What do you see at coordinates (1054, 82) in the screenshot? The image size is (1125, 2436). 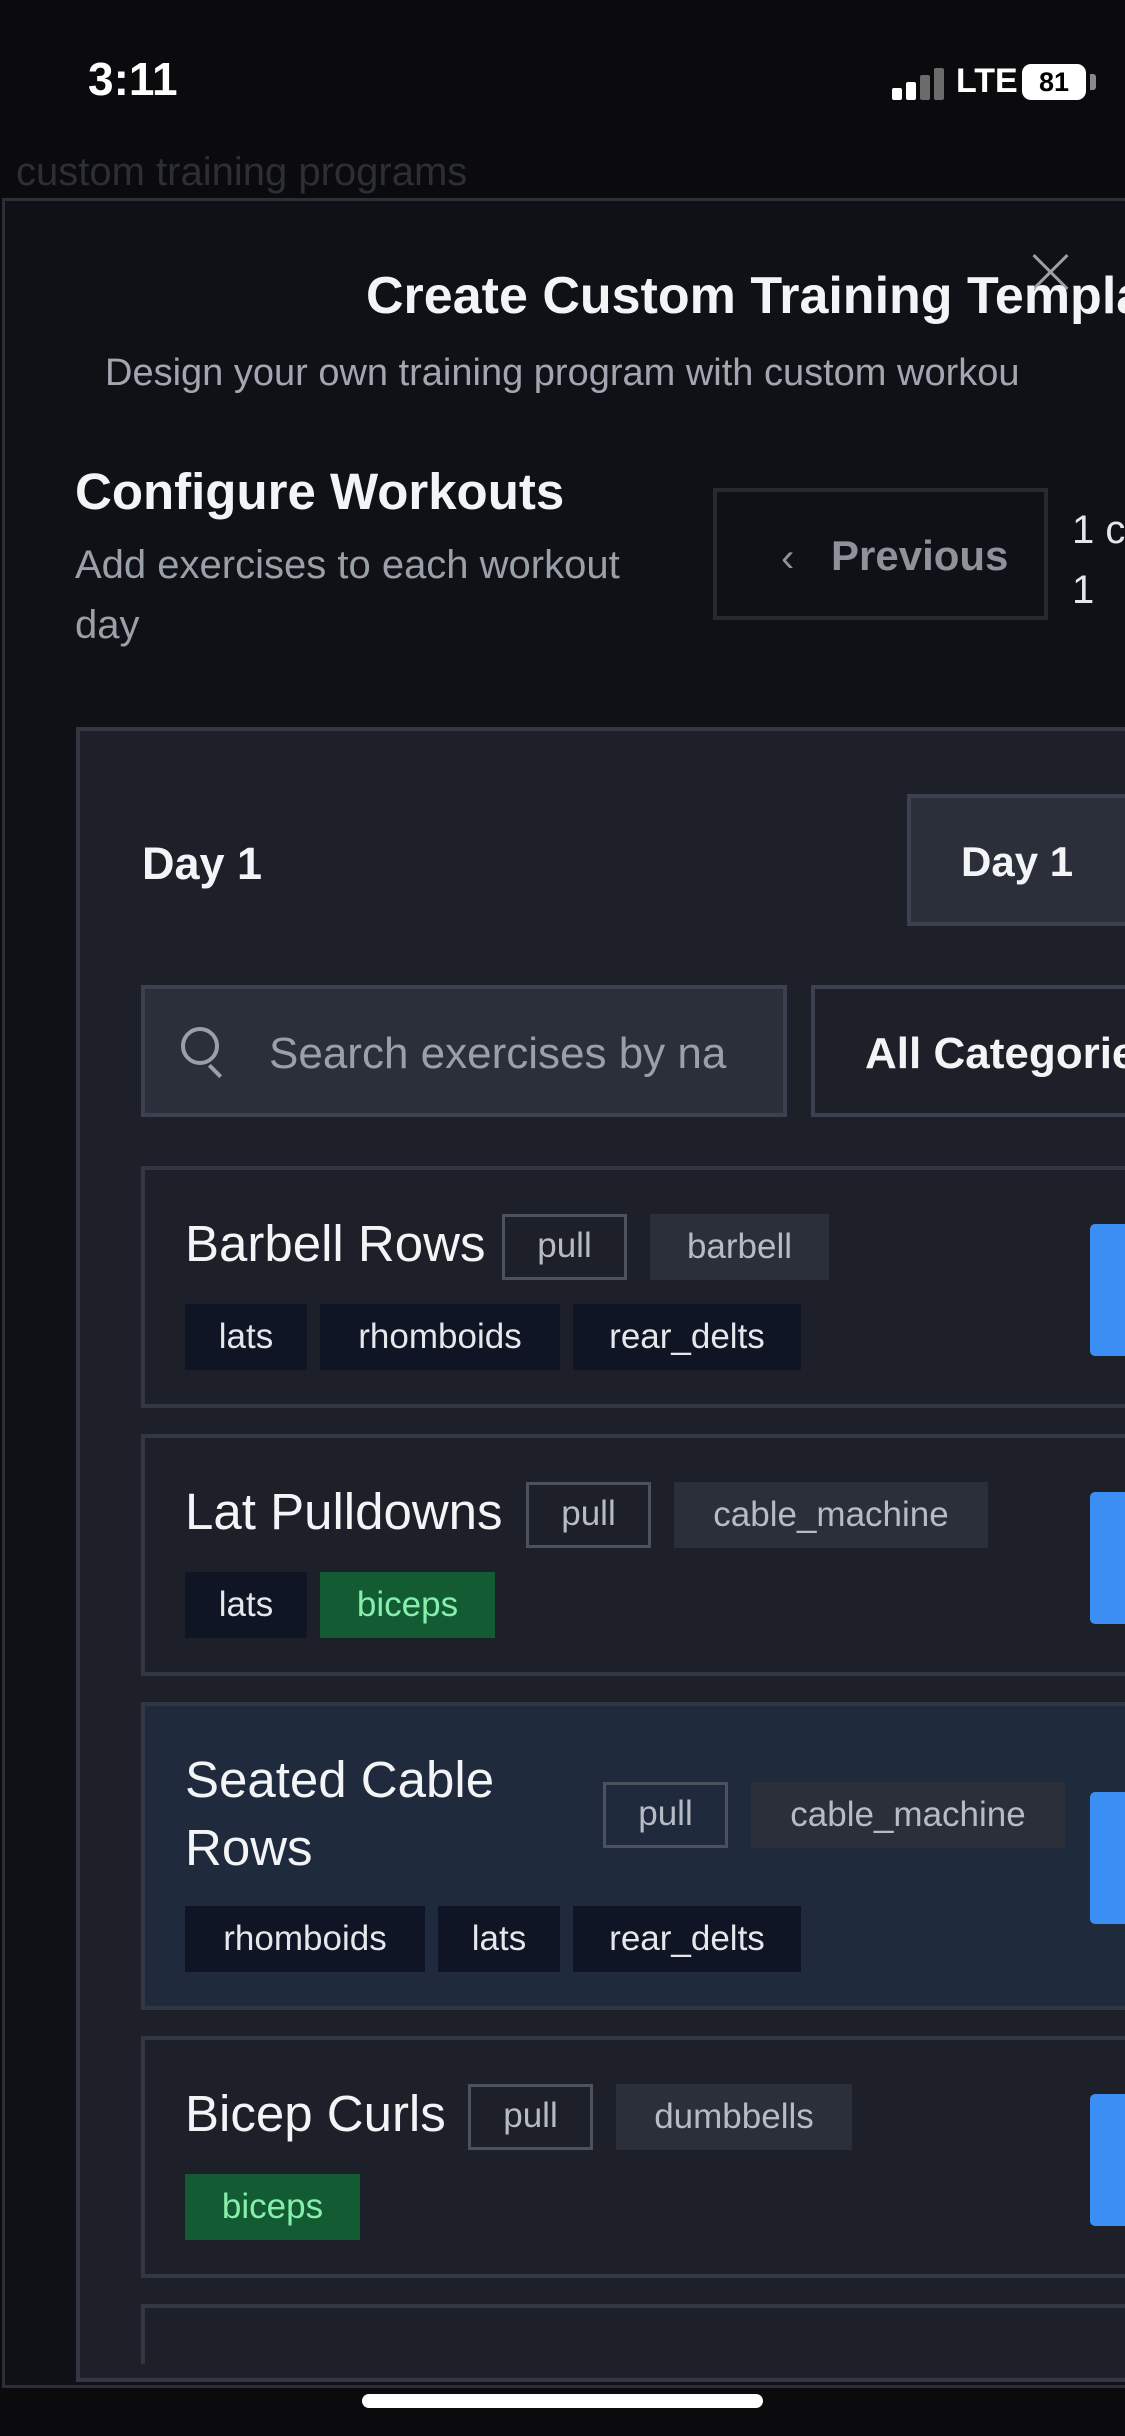 I see `battery-icon: 81` at bounding box center [1054, 82].